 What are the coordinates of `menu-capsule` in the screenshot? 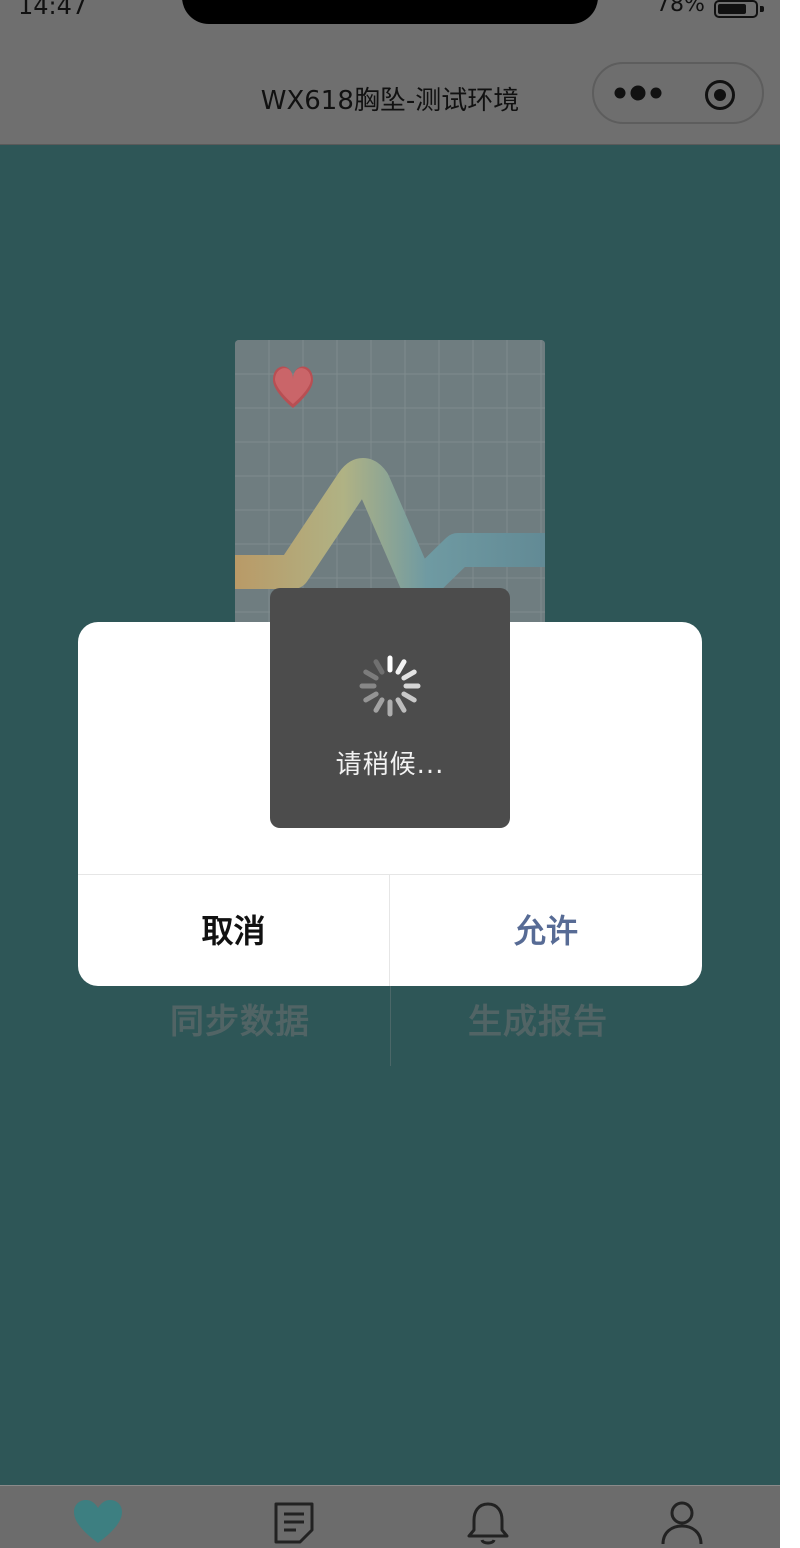 It's located at (678, 93).